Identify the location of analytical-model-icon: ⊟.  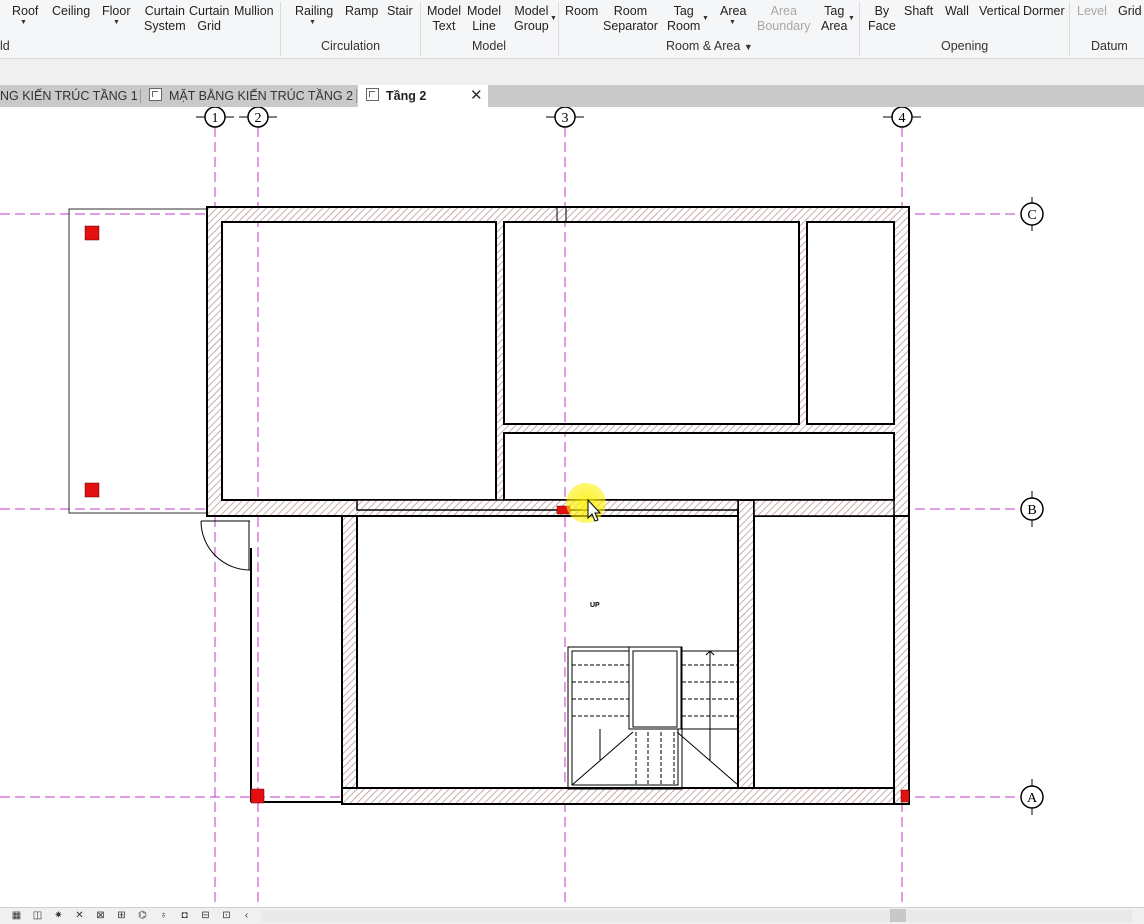
(205, 915).